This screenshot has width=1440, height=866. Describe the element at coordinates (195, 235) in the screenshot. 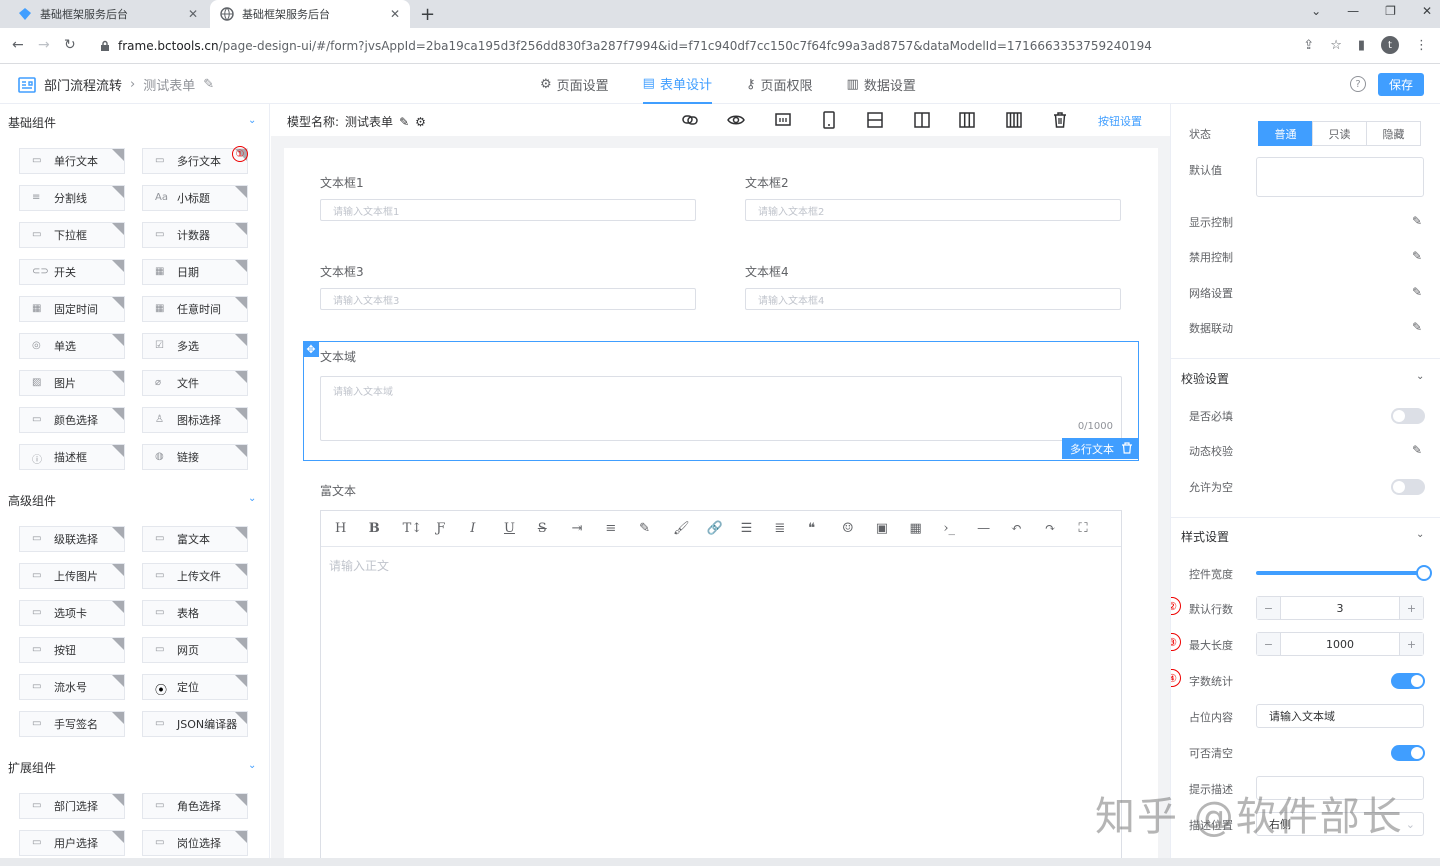

I see `palette-item: ▭ 计数器` at that location.